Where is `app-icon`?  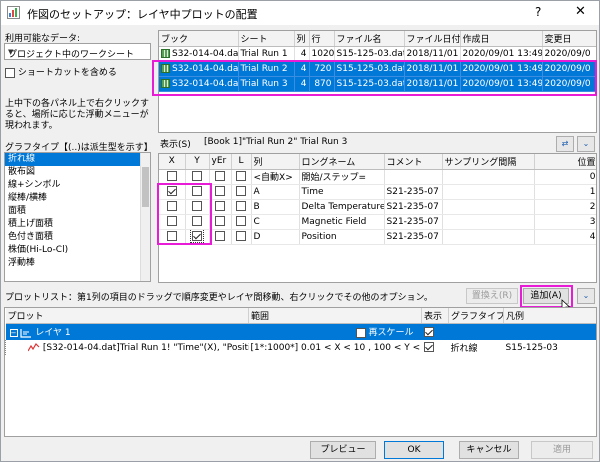 app-icon is located at coordinates (13, 12).